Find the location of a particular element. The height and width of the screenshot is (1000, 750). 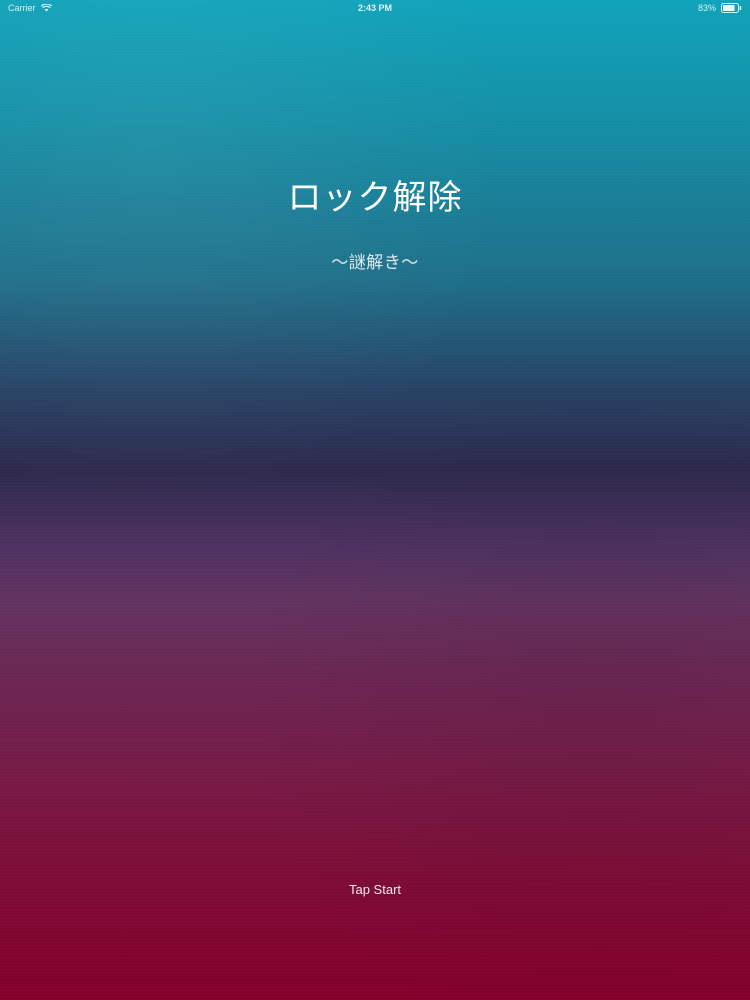

status-bar: Carrier 2:43 PM 83% is located at coordinates (375, 8).